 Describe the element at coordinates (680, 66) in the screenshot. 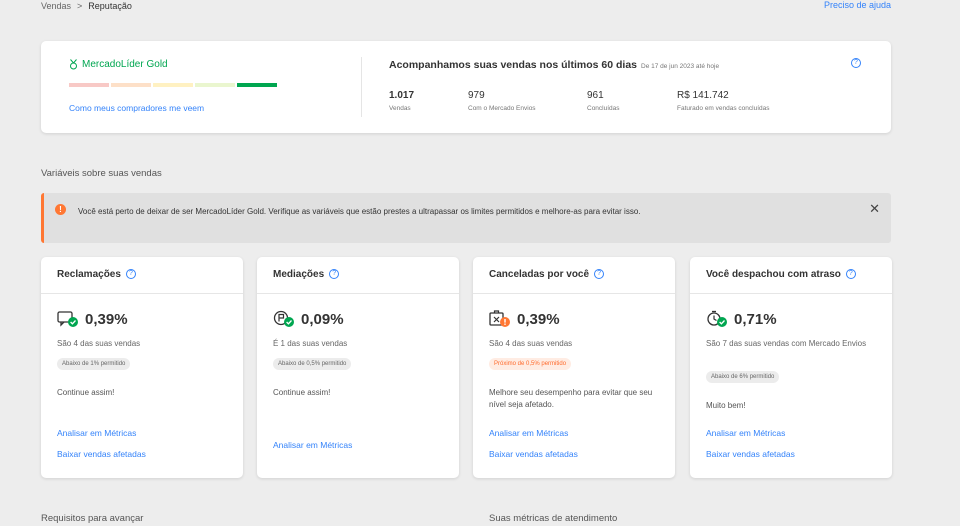

I see `period-range: De 17 de jun 2023 até hoje` at that location.